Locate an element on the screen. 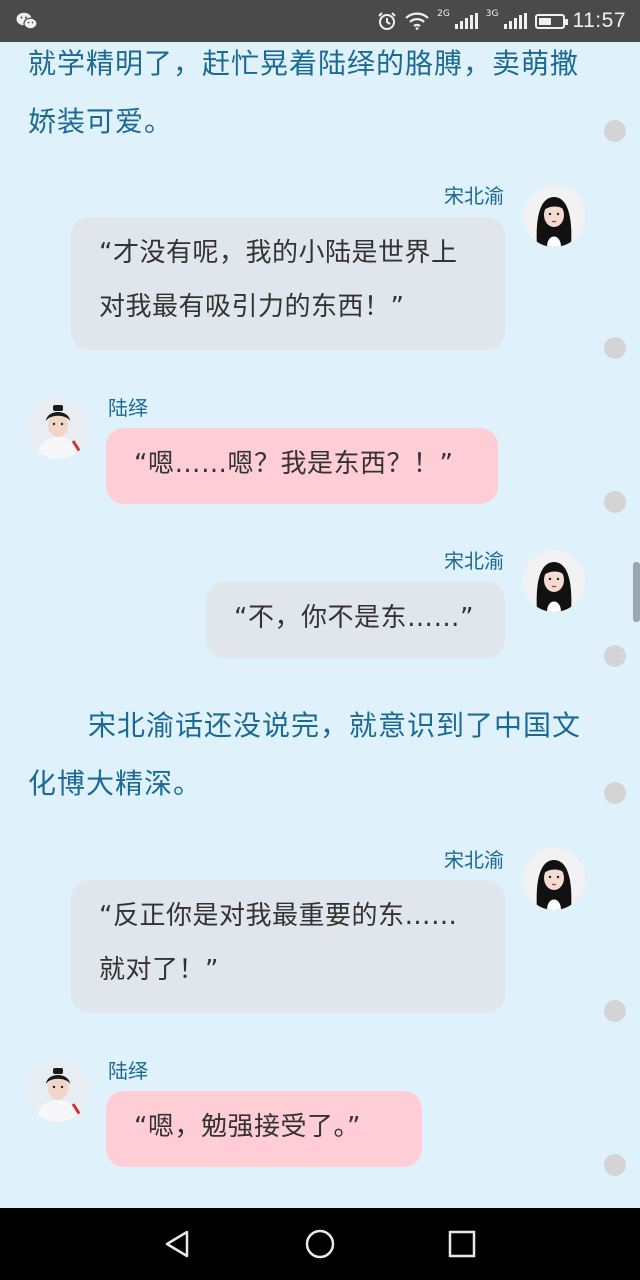  scrollbar is located at coordinates (636, 592).